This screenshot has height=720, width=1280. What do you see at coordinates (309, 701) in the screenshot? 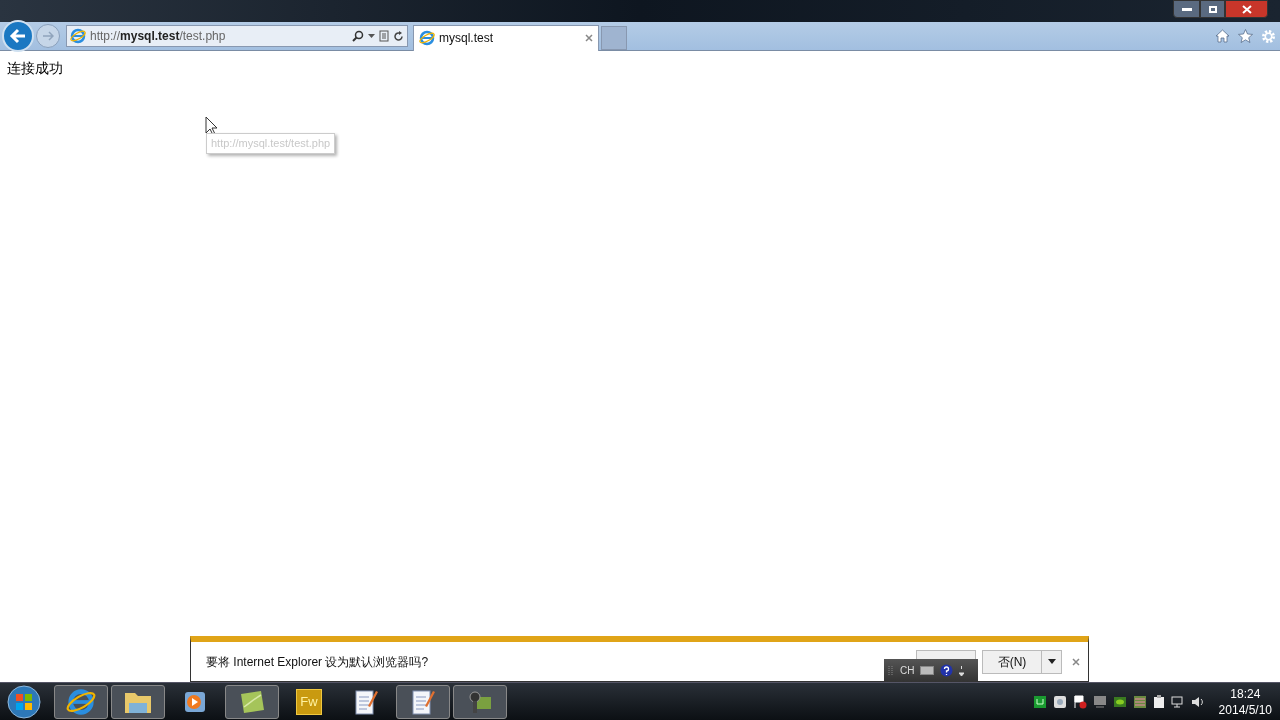
I see `fireworks-icon: Fw` at bounding box center [309, 701].